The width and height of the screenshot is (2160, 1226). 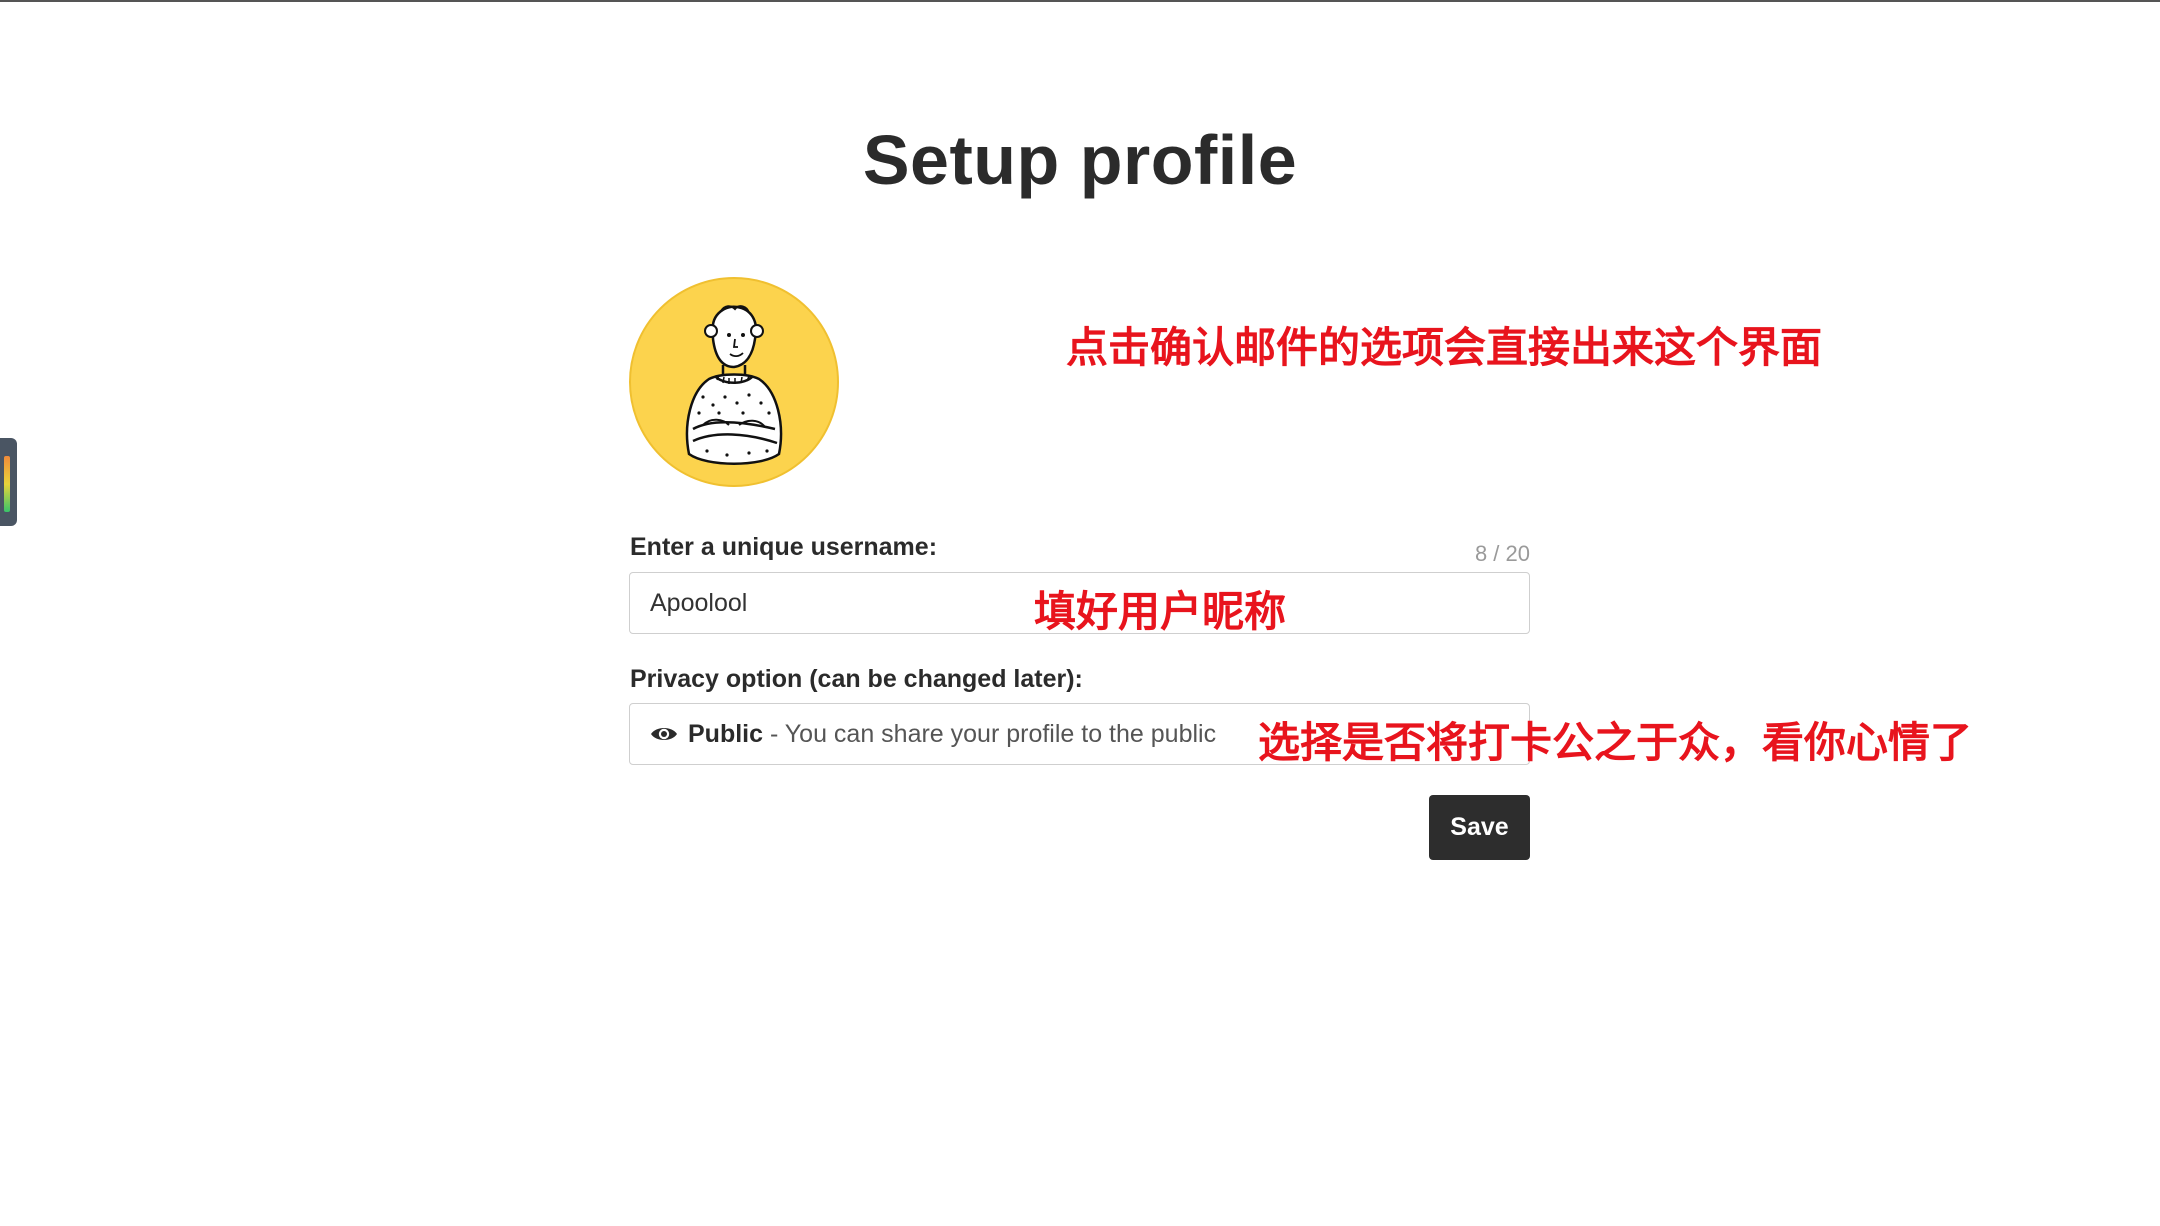 I want to click on eye-icon, so click(x=664, y=734).